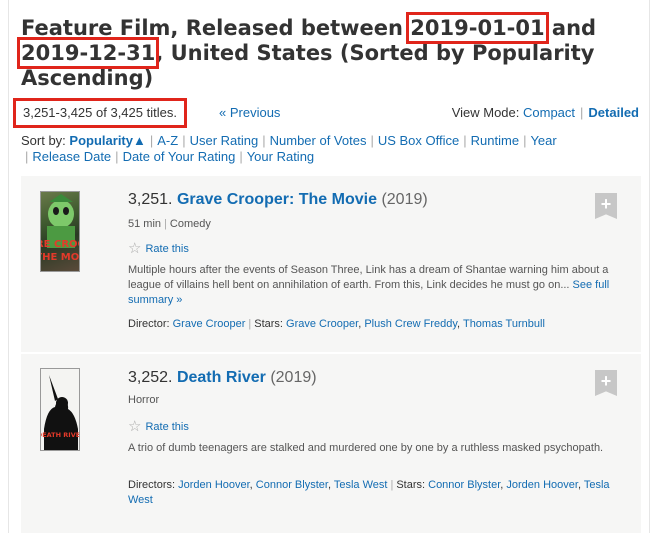 The width and height of the screenshot is (658, 533). Describe the element at coordinates (88, 53) in the screenshot. I see `date-to-highlight: 2019-12-31` at that location.